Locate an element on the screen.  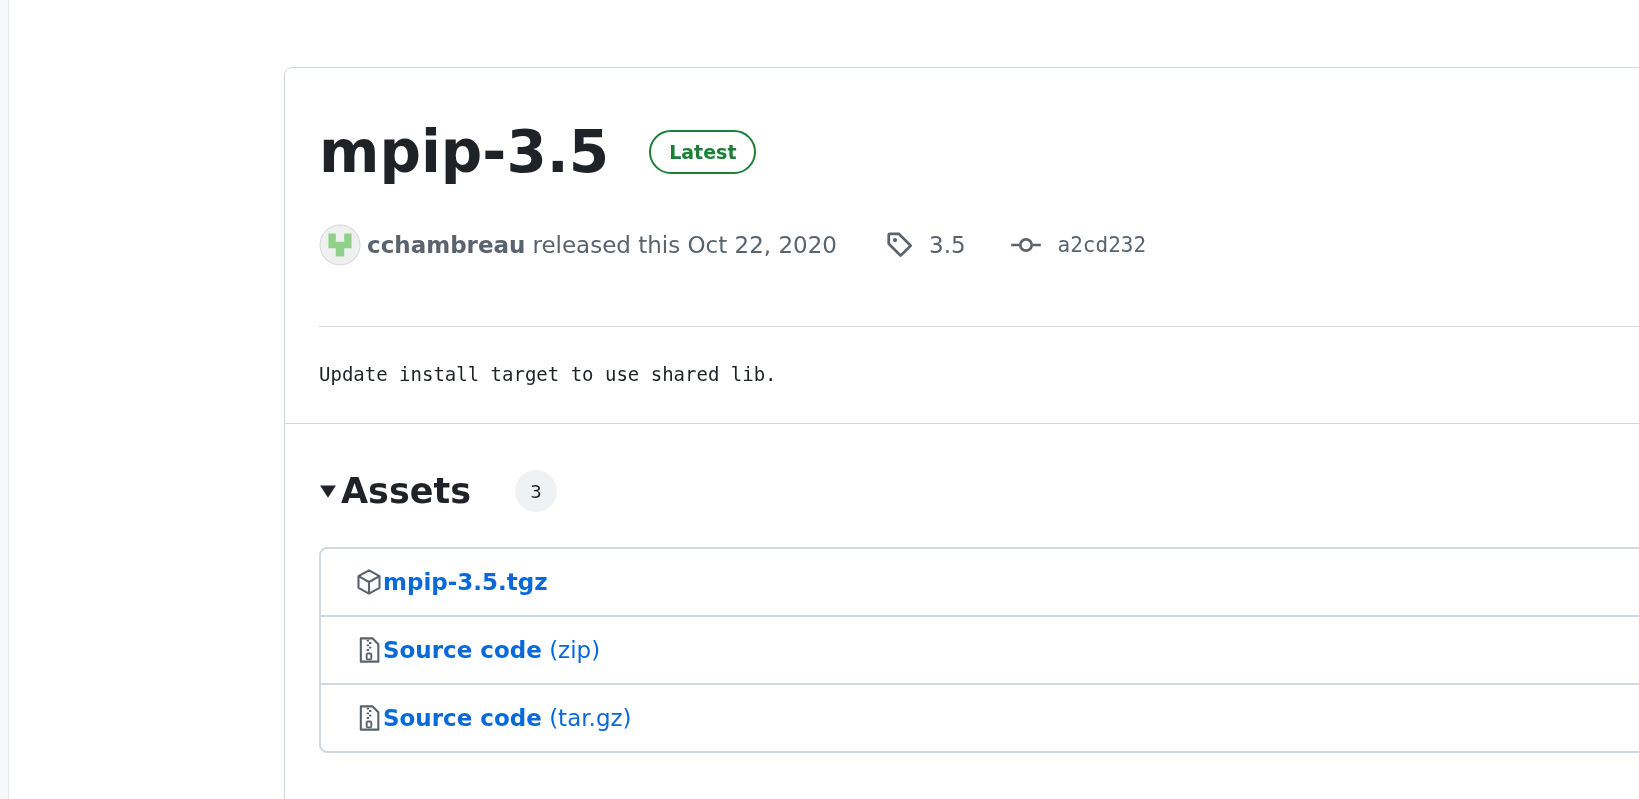
release-date: released this Oct 22, 2020 is located at coordinates (684, 245).